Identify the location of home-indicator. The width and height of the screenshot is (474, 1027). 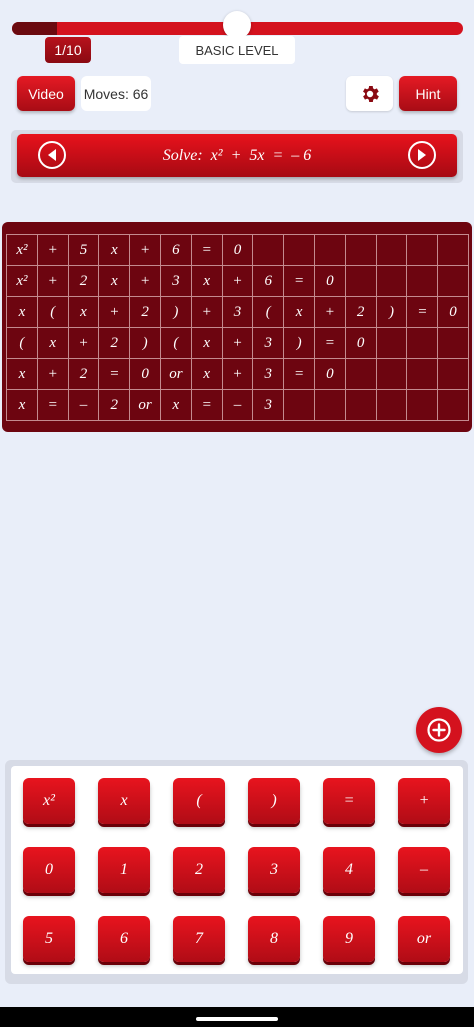
(237, 1019).